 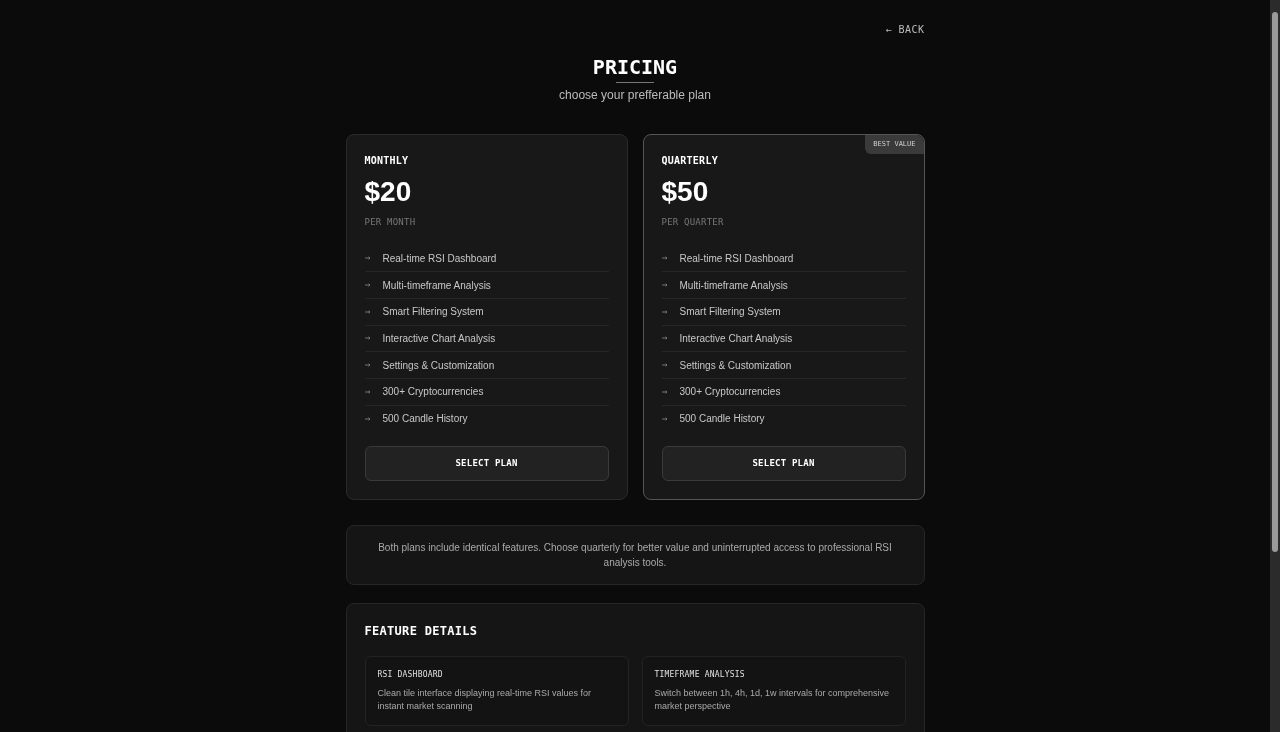 I want to click on page-subtitle: choose your prefferable plan, so click(x=635, y=95).